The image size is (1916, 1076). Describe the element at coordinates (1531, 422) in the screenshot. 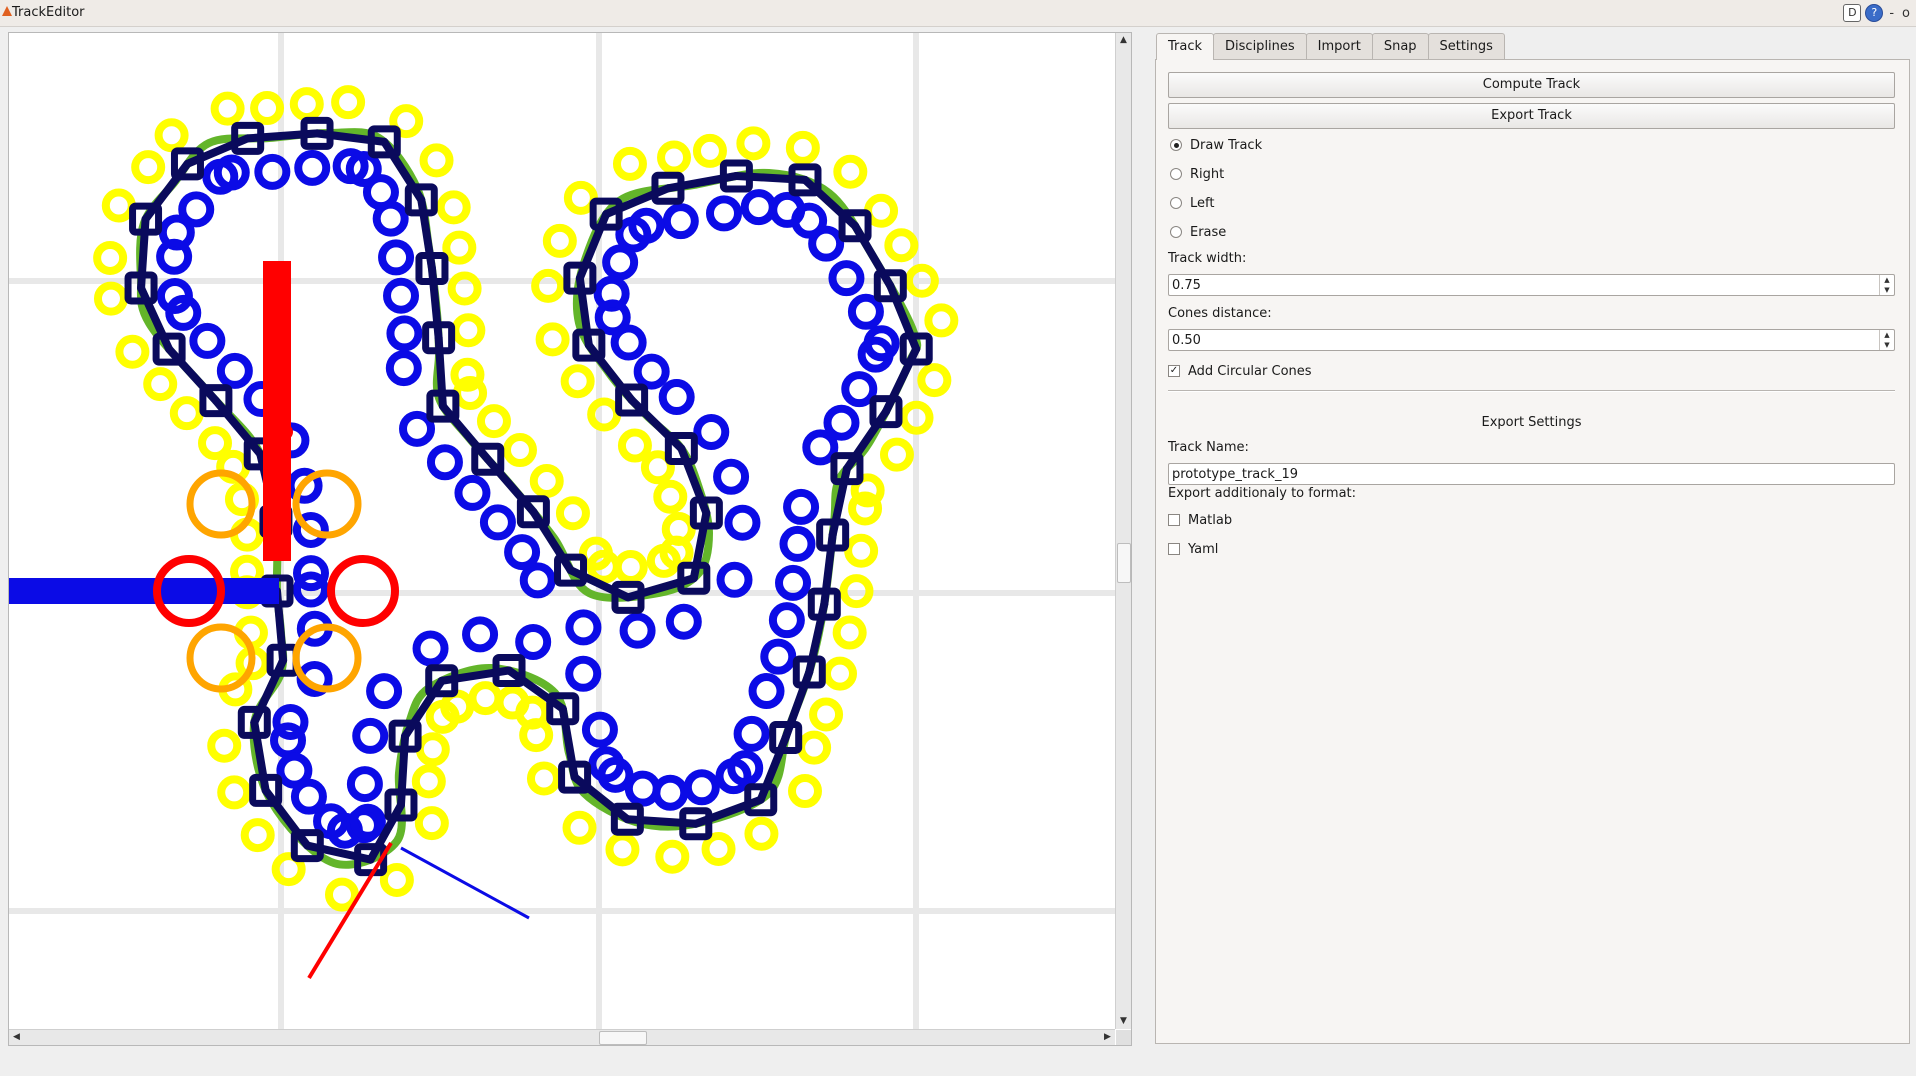

I see `export-settings-title: Export Settings` at that location.